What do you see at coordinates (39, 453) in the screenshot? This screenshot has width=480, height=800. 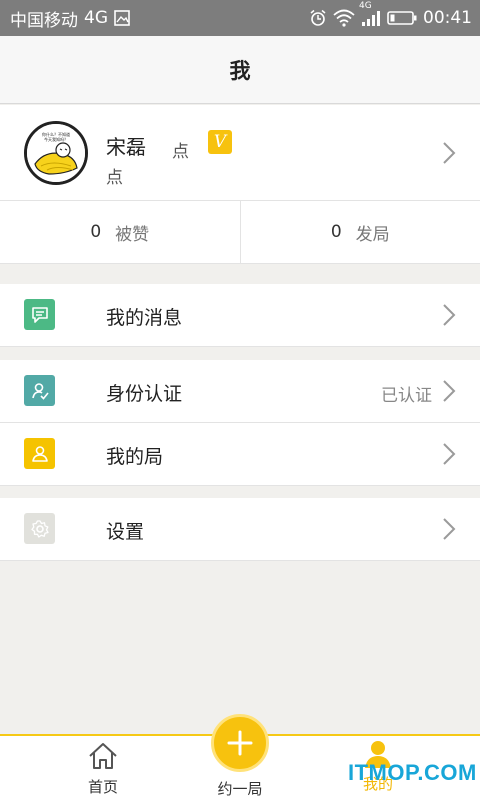 I see `group-icon` at bounding box center [39, 453].